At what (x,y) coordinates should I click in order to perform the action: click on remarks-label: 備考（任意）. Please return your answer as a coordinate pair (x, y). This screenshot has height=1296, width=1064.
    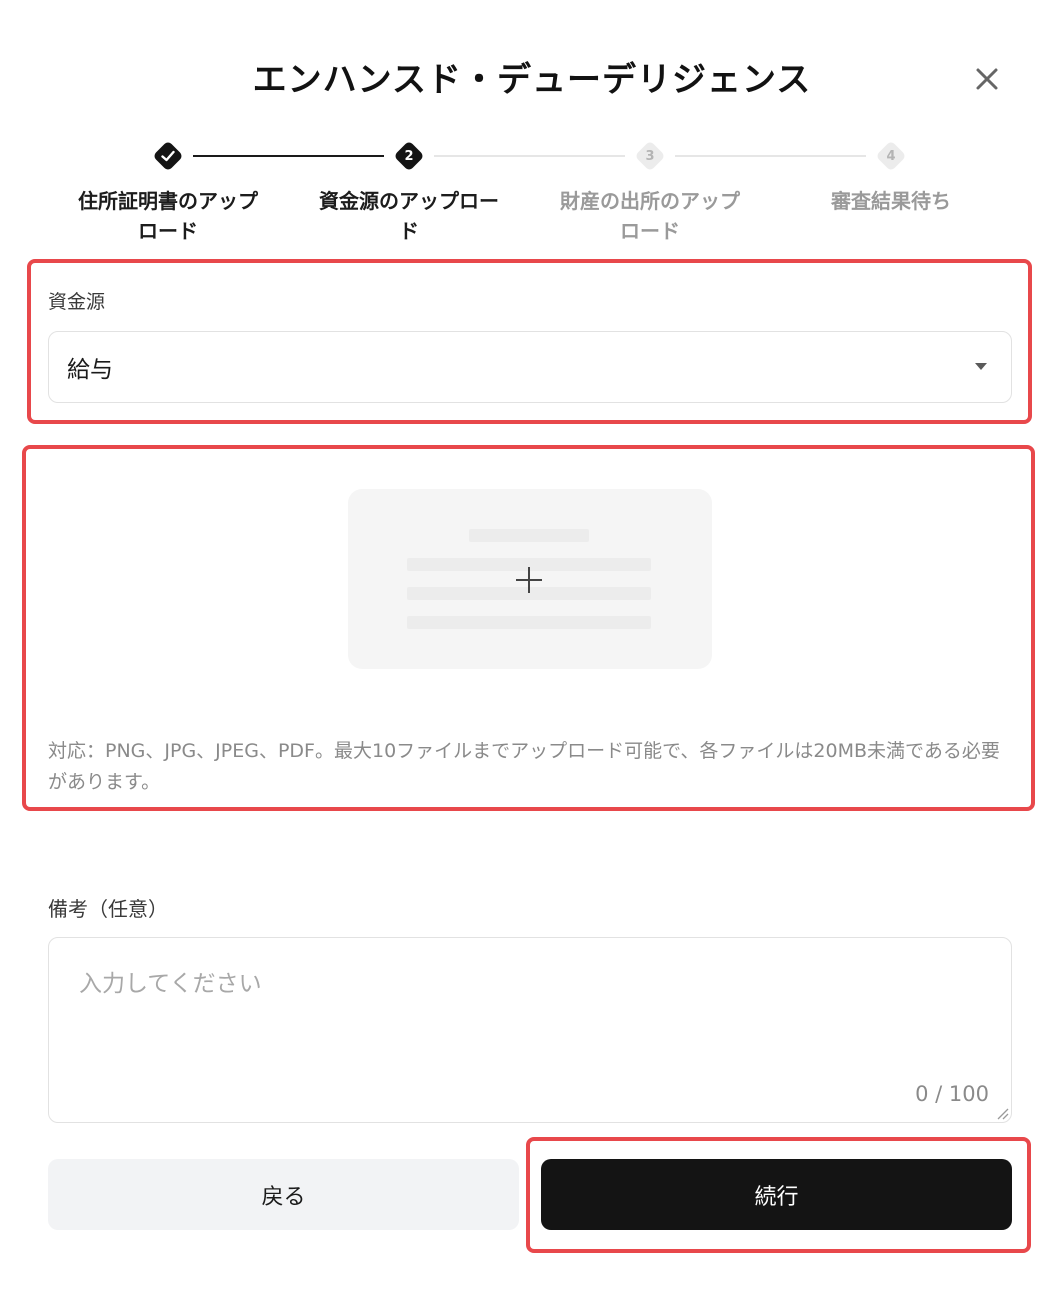
    Looking at the image, I should click on (108, 909).